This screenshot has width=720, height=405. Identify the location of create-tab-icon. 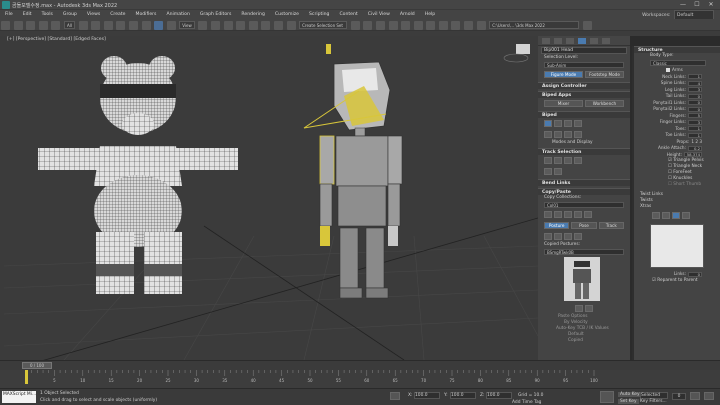
(546, 41).